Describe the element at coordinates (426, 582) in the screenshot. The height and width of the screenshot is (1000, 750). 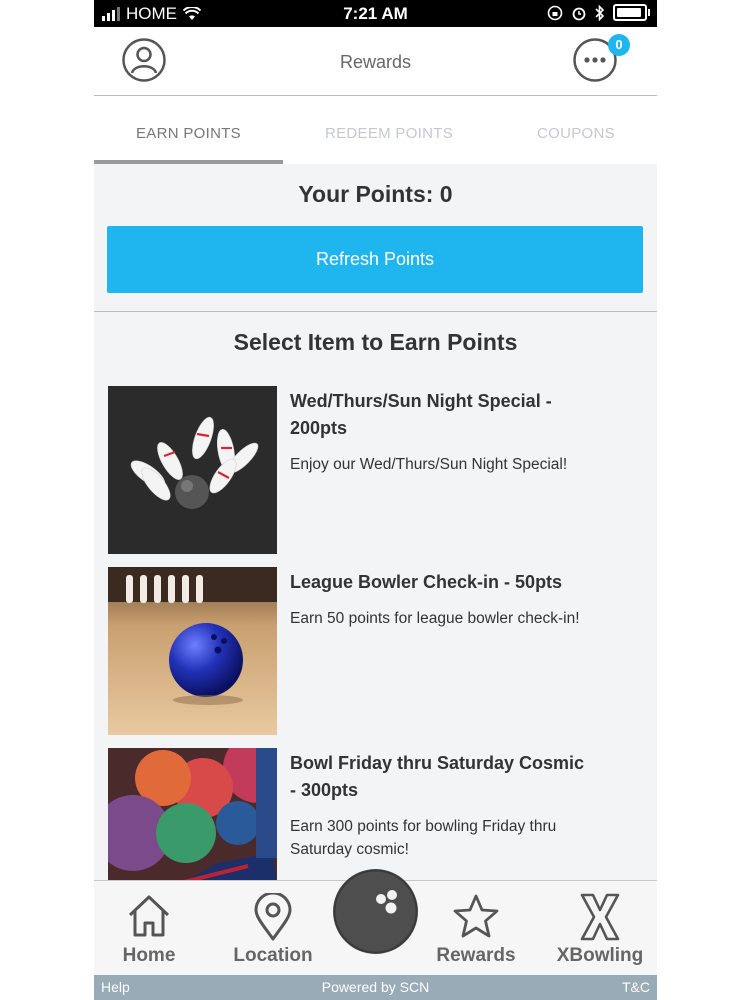
I see `item-title: League Bowler Check-in - 50pts` at that location.